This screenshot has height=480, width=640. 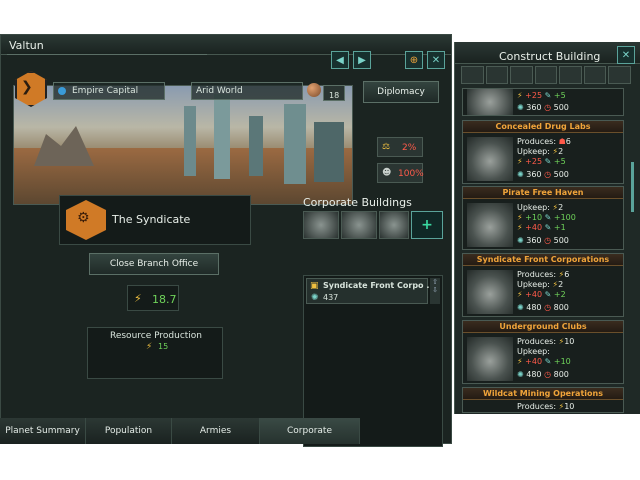 I want to click on close-icon: ✕, so click(x=436, y=60).